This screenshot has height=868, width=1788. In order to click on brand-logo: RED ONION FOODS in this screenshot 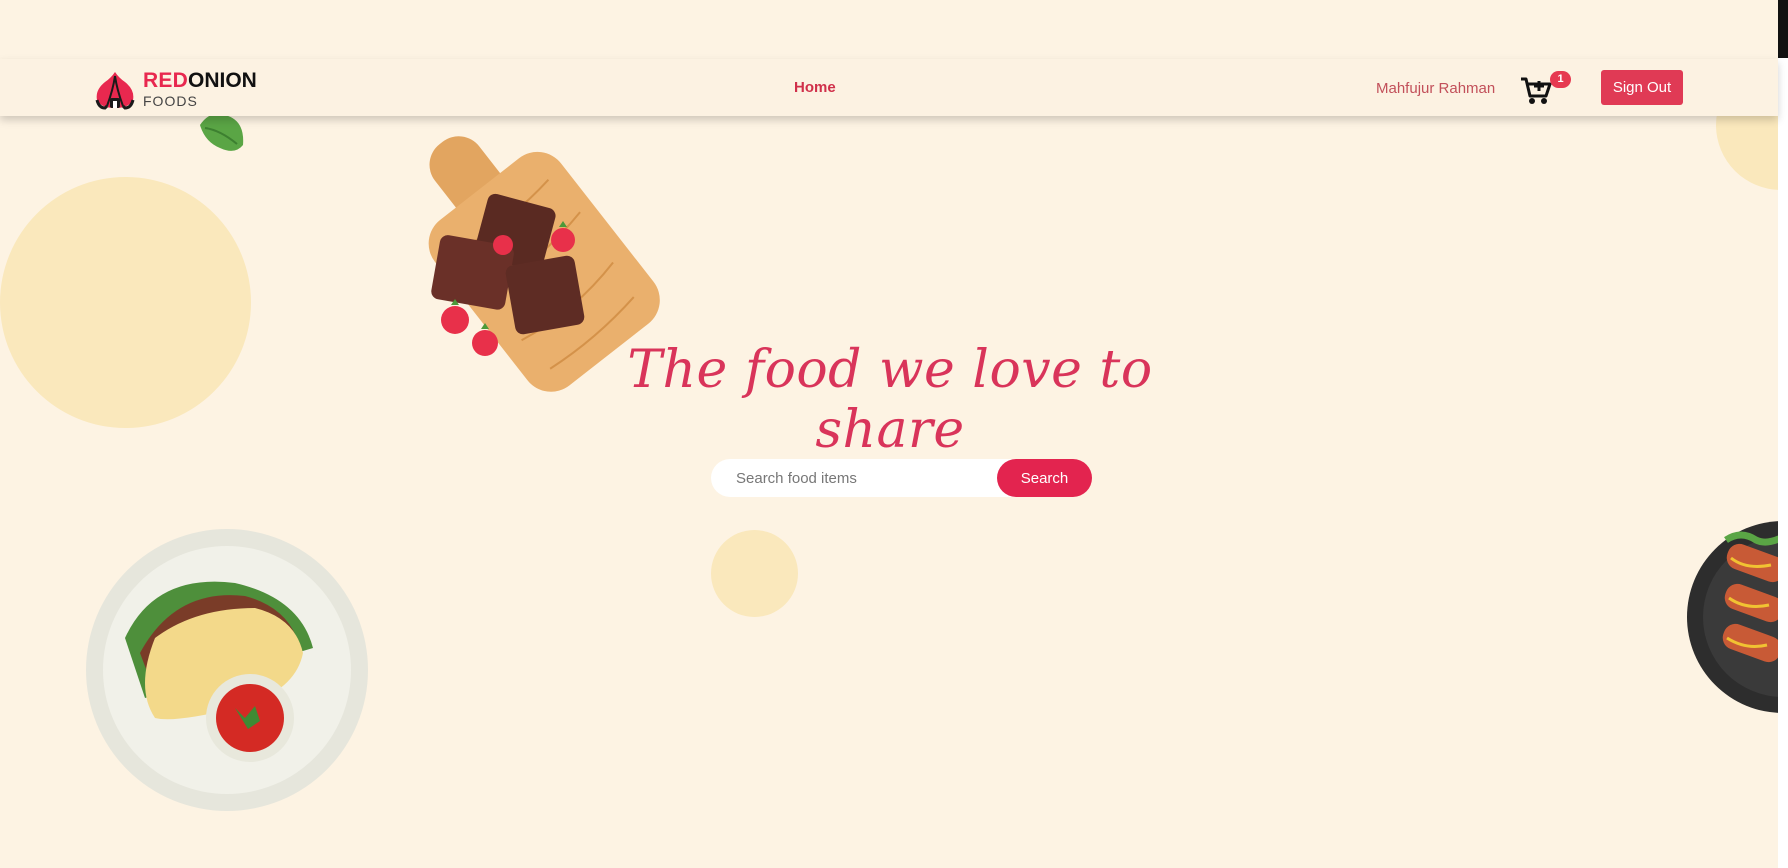, I will do `click(178, 88)`.